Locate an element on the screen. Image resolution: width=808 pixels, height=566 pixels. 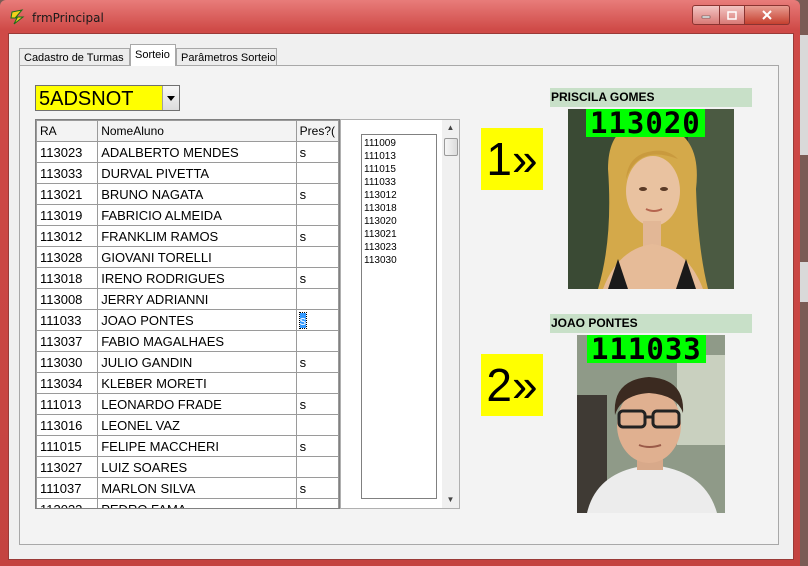
list-item: 111009 is located at coordinates (399, 143).